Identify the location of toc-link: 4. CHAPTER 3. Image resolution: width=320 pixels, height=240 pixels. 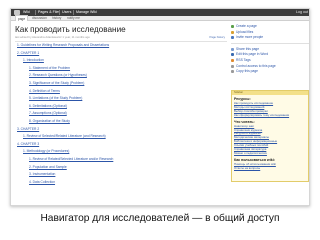
(28, 144).